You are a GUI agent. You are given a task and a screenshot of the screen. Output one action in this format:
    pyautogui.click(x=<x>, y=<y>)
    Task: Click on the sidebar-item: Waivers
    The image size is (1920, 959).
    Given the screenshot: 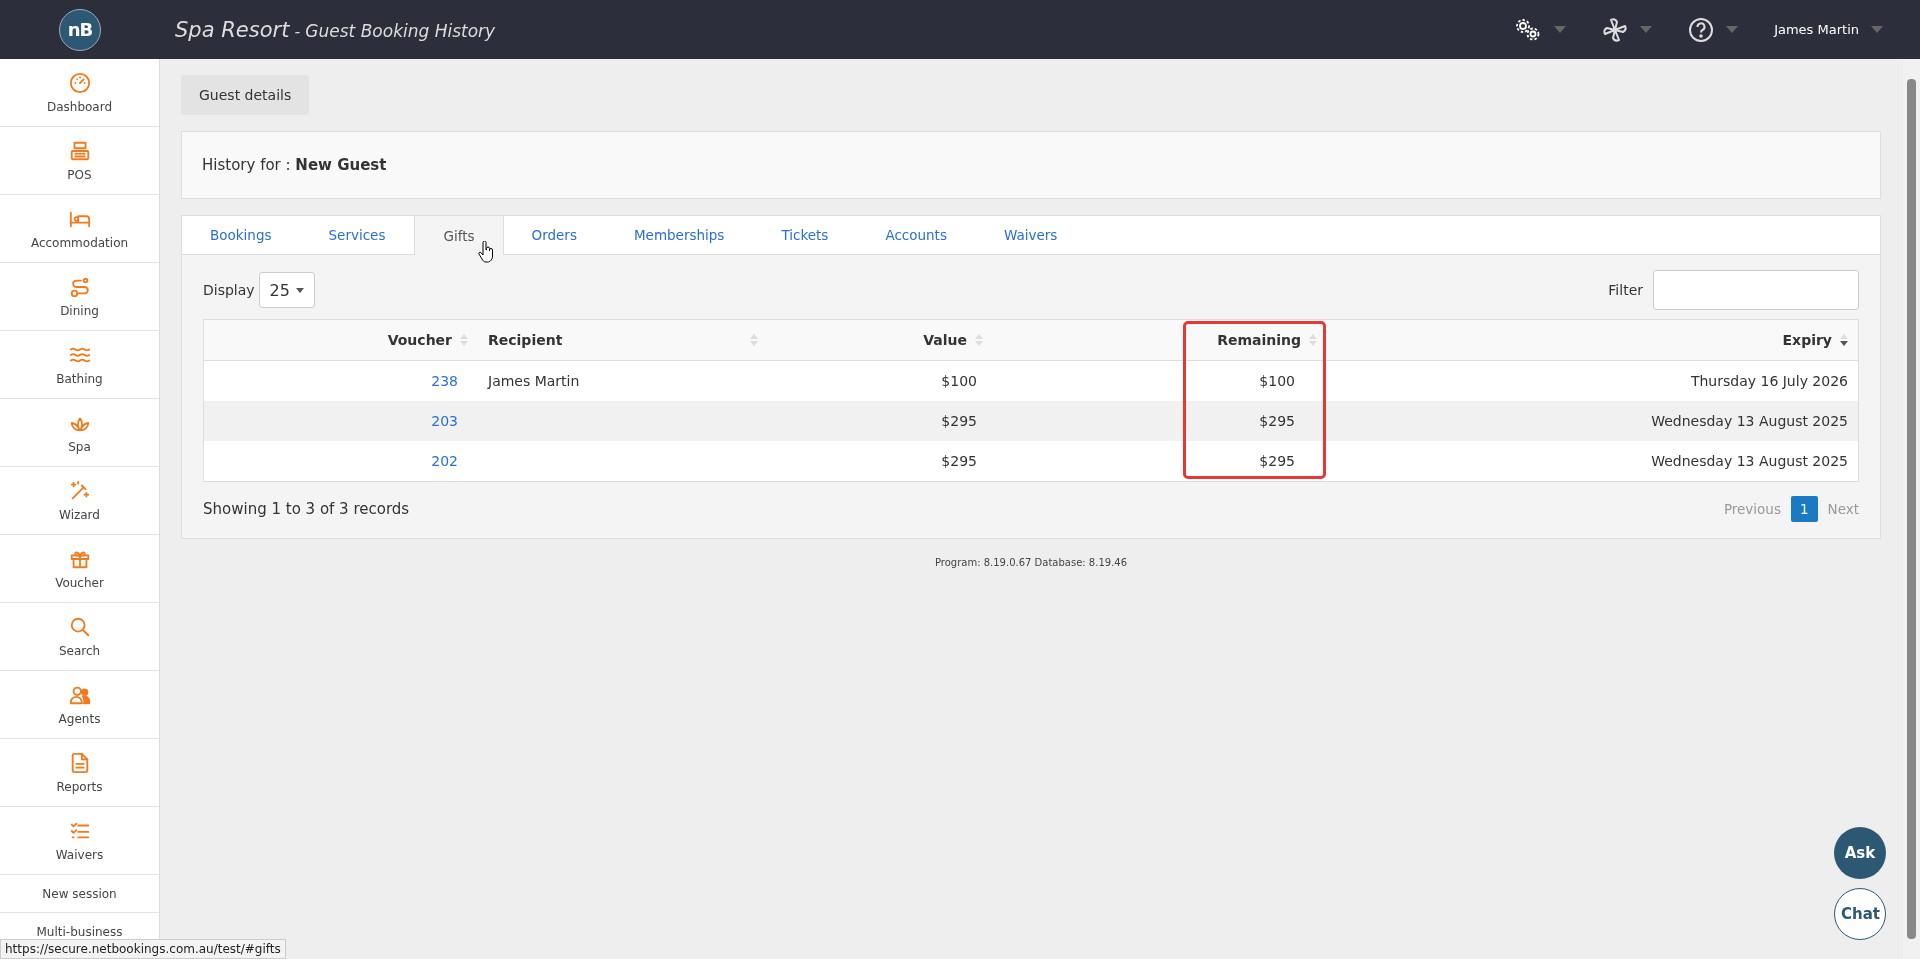 What is the action you would take?
    pyautogui.click(x=79, y=841)
    